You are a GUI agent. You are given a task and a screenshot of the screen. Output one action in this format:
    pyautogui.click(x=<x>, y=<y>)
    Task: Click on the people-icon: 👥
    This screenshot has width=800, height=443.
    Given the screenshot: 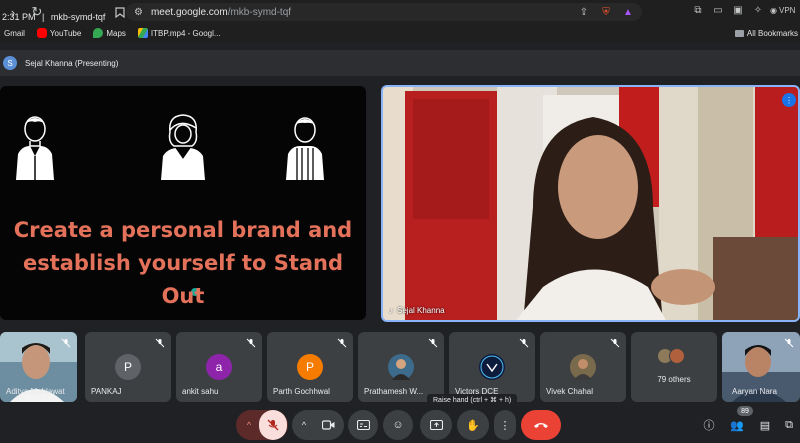 What is the action you would take?
    pyautogui.click(x=737, y=425)
    